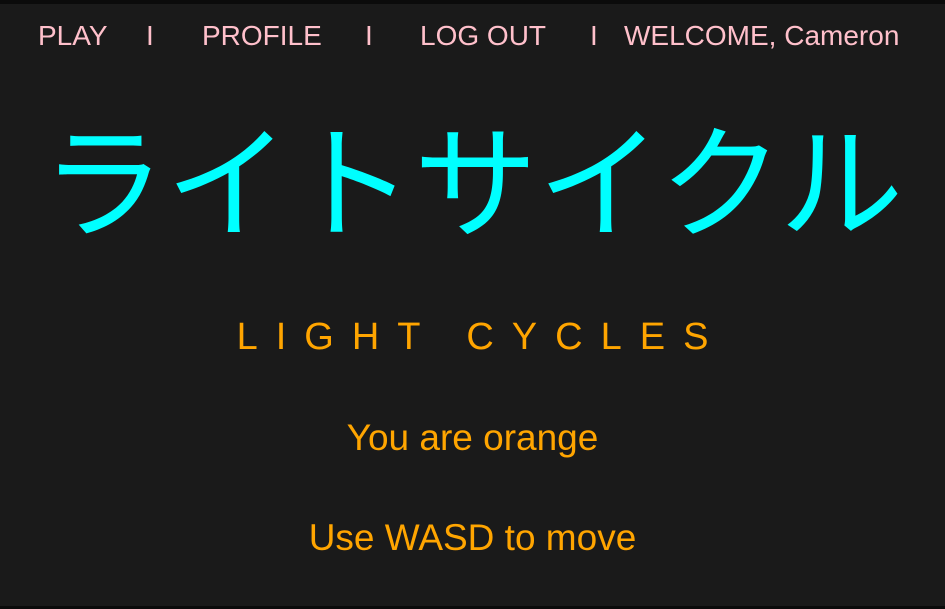  Describe the element at coordinates (73, 36) in the screenshot. I see `nav-play-link: PLAY` at that location.